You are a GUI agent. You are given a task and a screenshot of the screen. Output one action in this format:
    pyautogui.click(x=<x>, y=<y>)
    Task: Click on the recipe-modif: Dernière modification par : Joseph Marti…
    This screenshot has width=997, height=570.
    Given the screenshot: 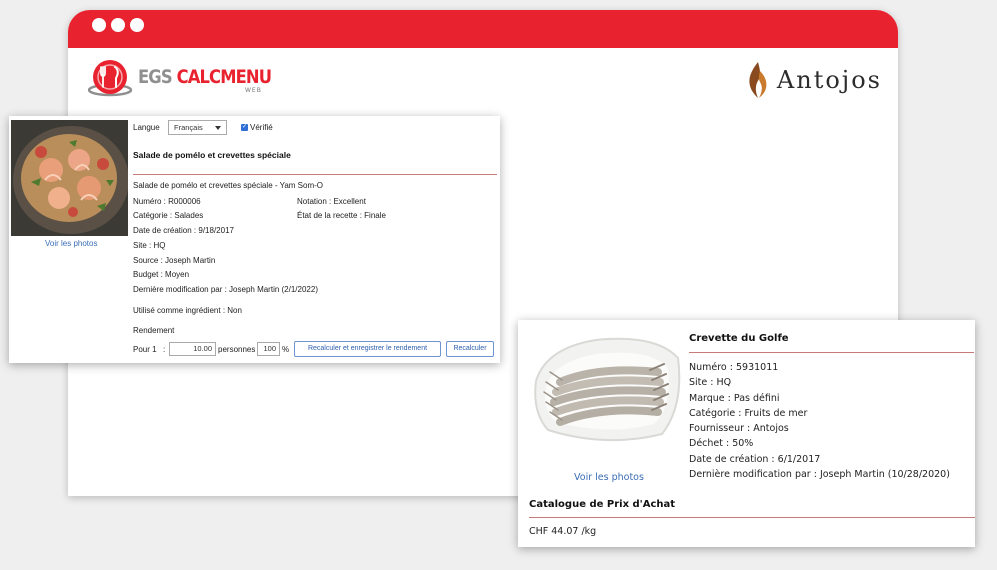 What is the action you would take?
    pyautogui.click(x=225, y=289)
    